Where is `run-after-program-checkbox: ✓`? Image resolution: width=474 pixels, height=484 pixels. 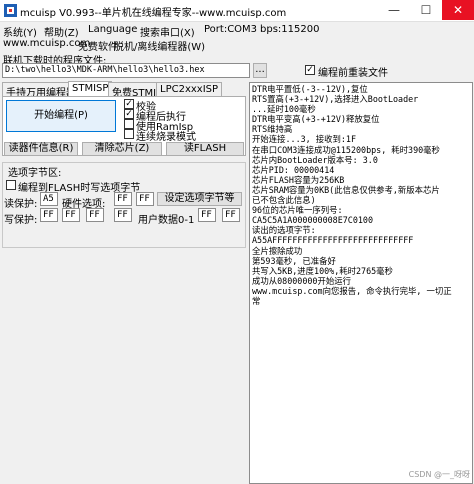
run-after-program-checkbox: ✓ is located at coordinates (129, 114).